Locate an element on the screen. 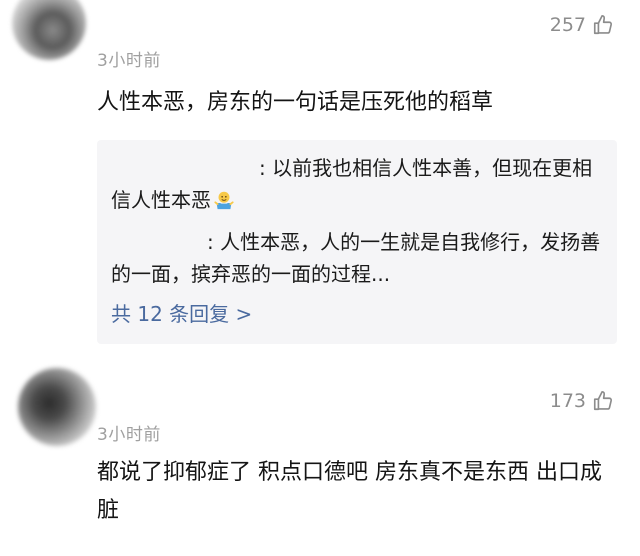  shrugging-person-emoji-icon is located at coordinates (224, 200).